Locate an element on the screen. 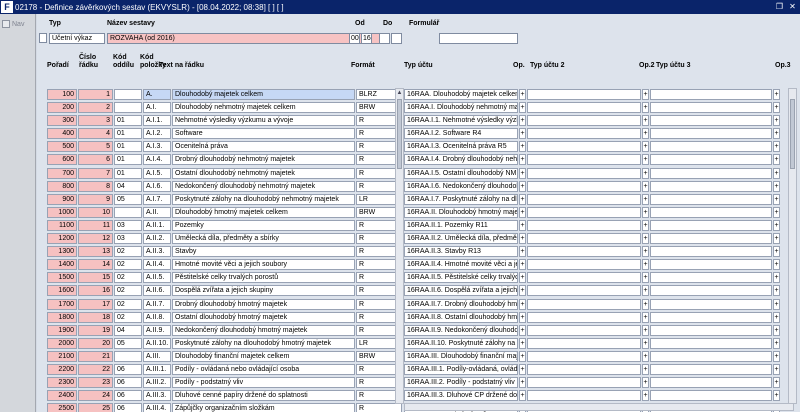 This screenshot has width=800, height=412. cell-polozka: A.III.3. is located at coordinates (157, 396).